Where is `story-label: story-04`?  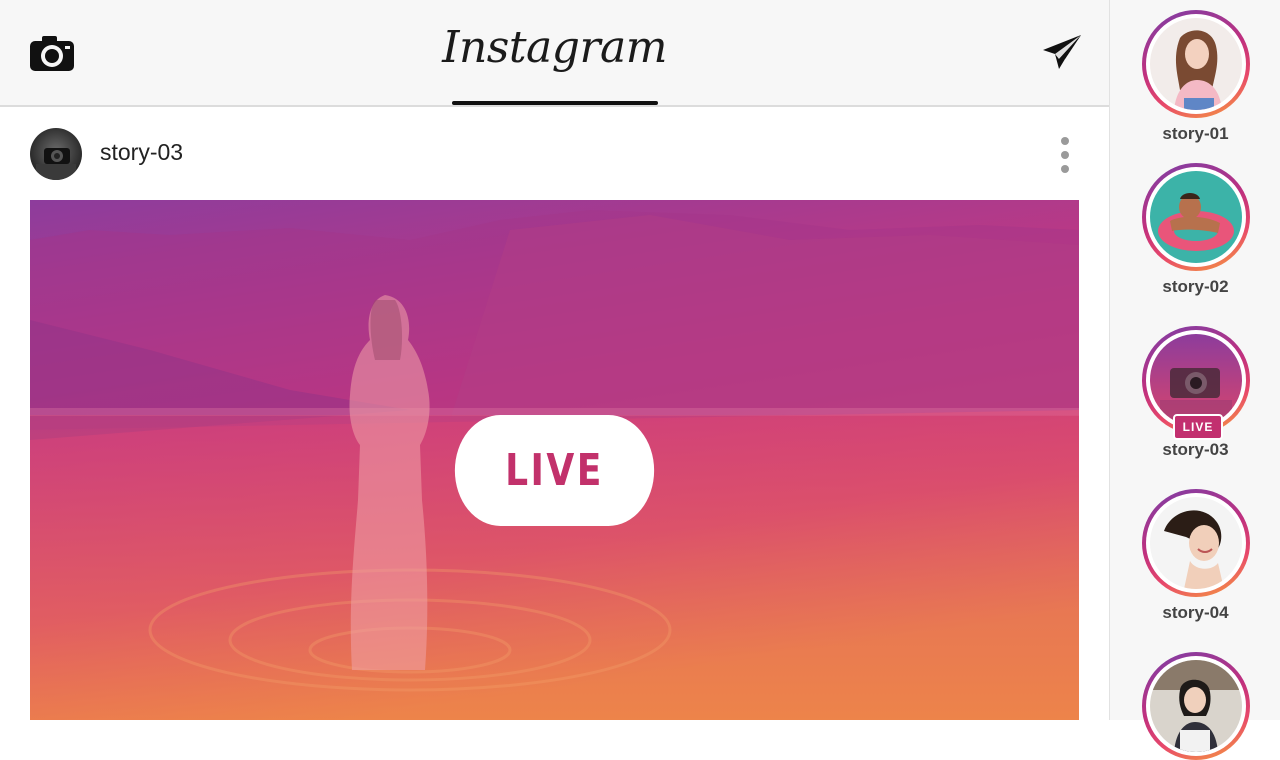 story-label: story-04 is located at coordinates (1195, 612).